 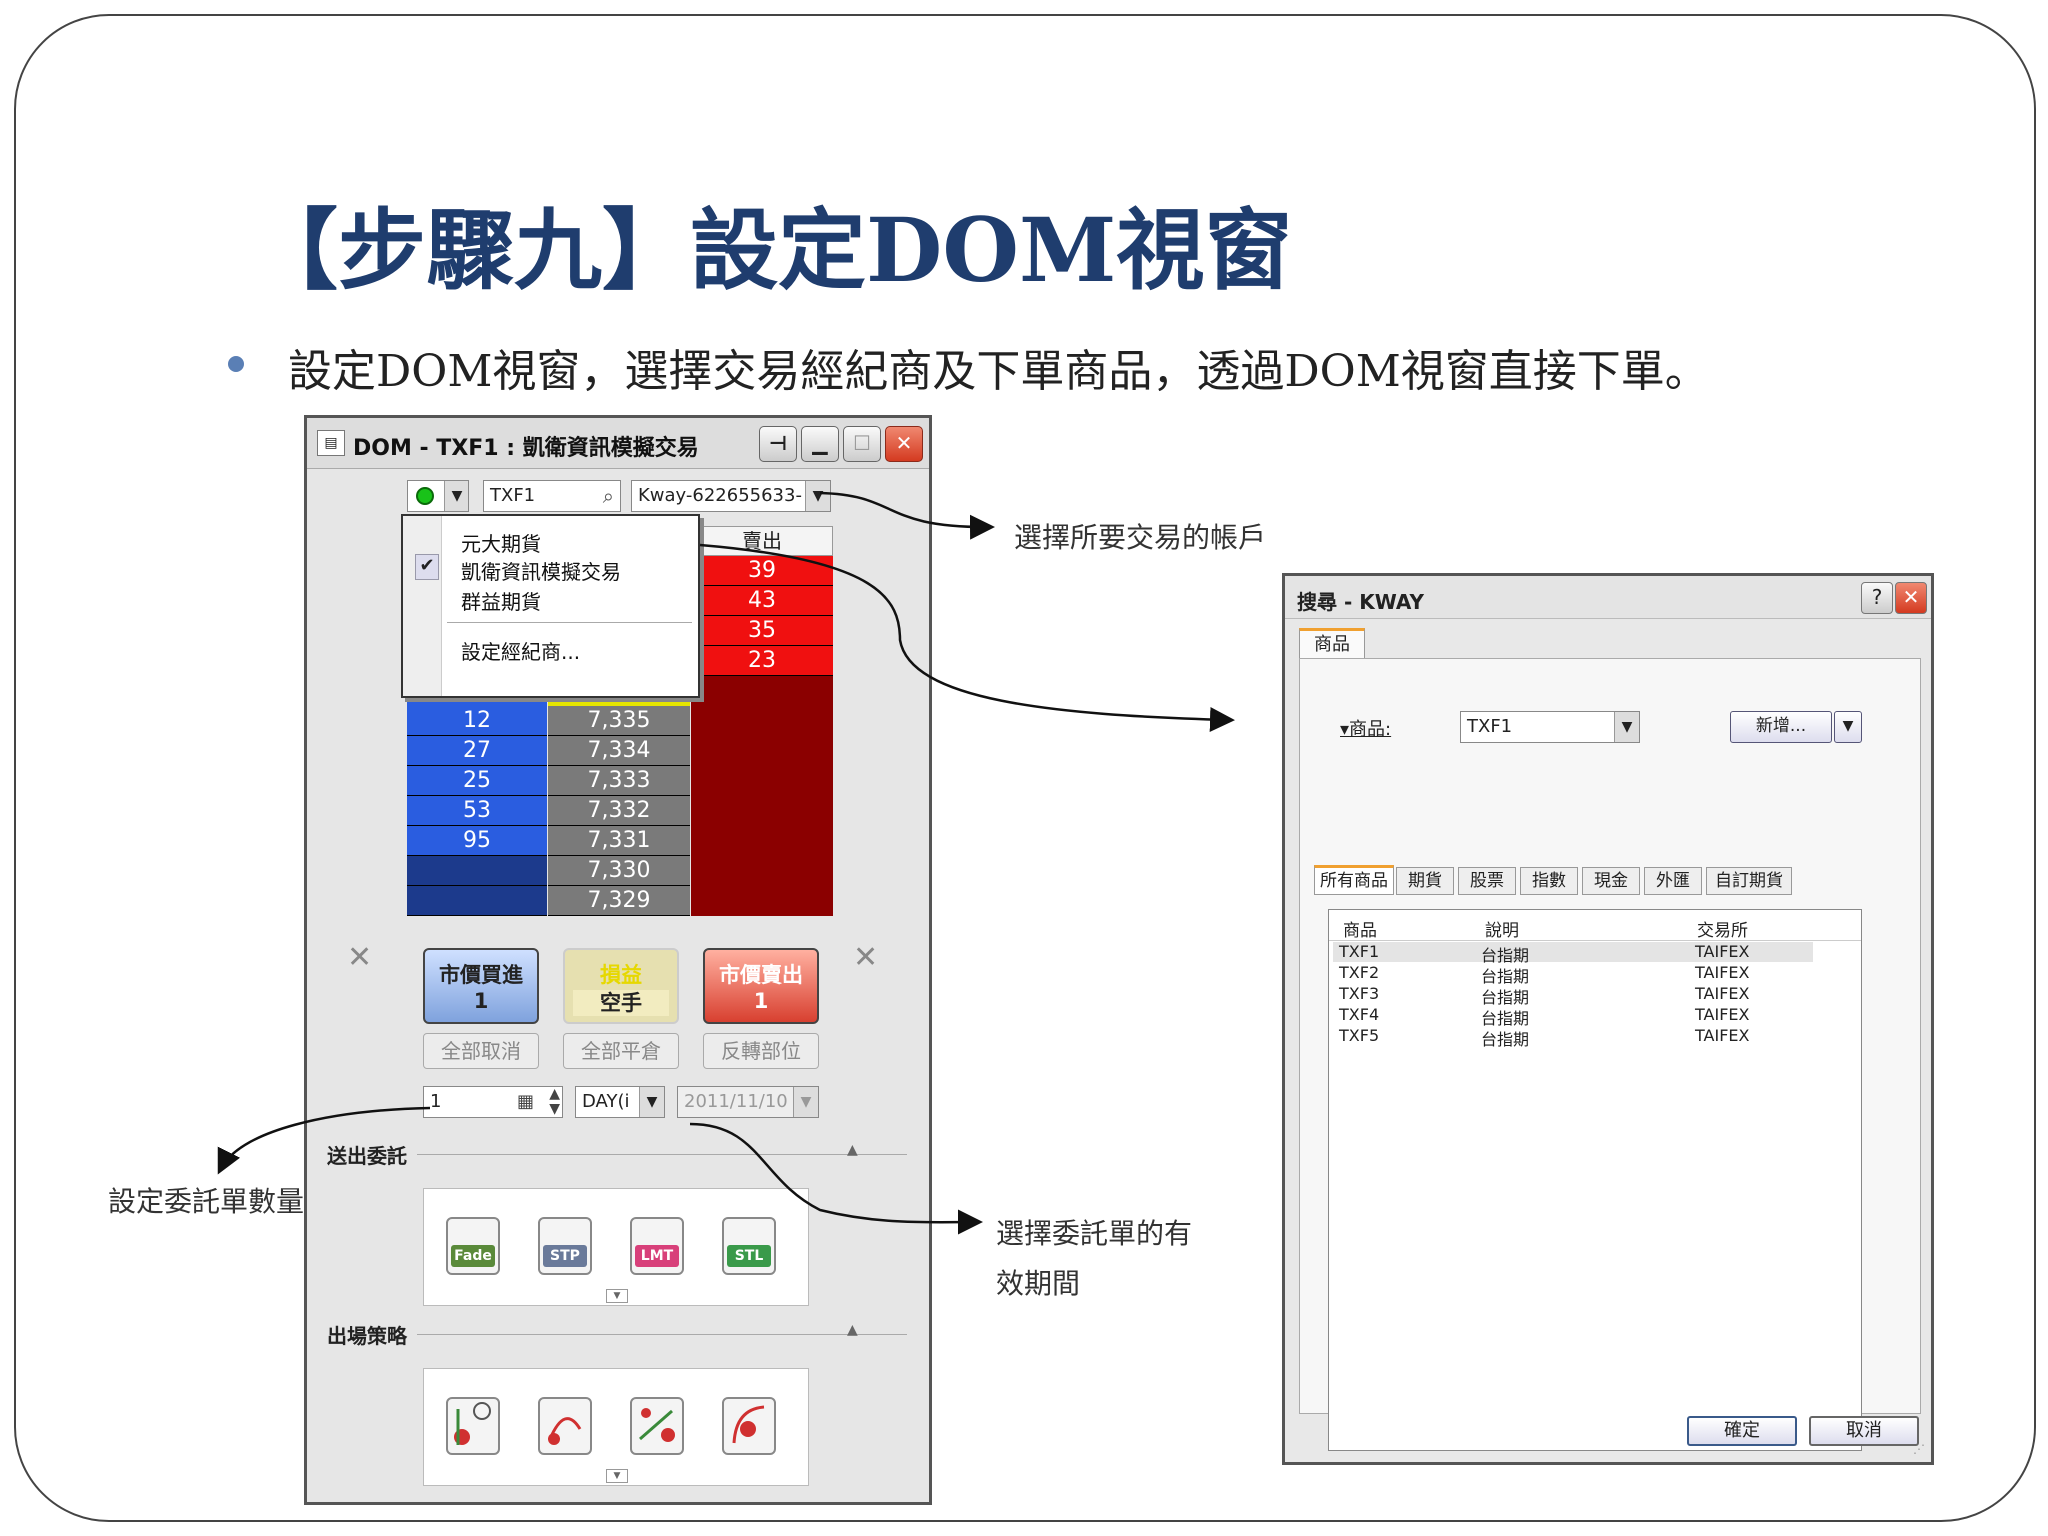 What do you see at coordinates (324, 1140) in the screenshot?
I see `arrow-quantity` at bounding box center [324, 1140].